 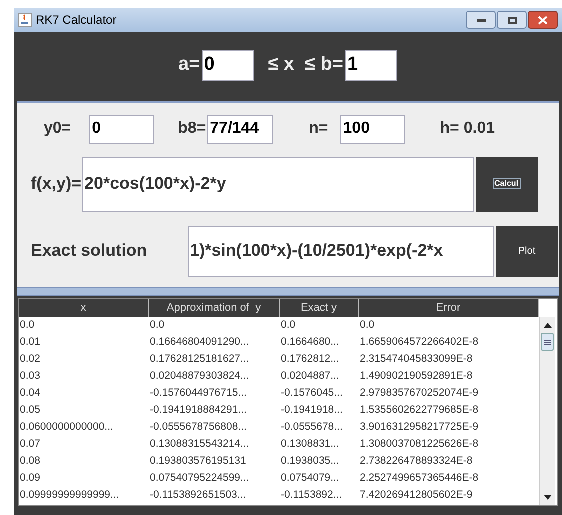 I want to click on table-cell-text: 0.05, so click(x=30, y=410).